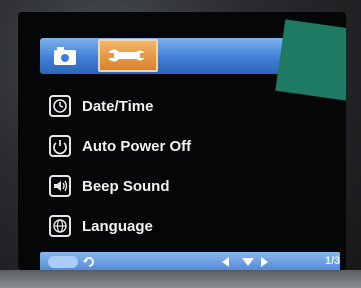  Describe the element at coordinates (117, 226) in the screenshot. I see `menu-item-label: Language` at that location.